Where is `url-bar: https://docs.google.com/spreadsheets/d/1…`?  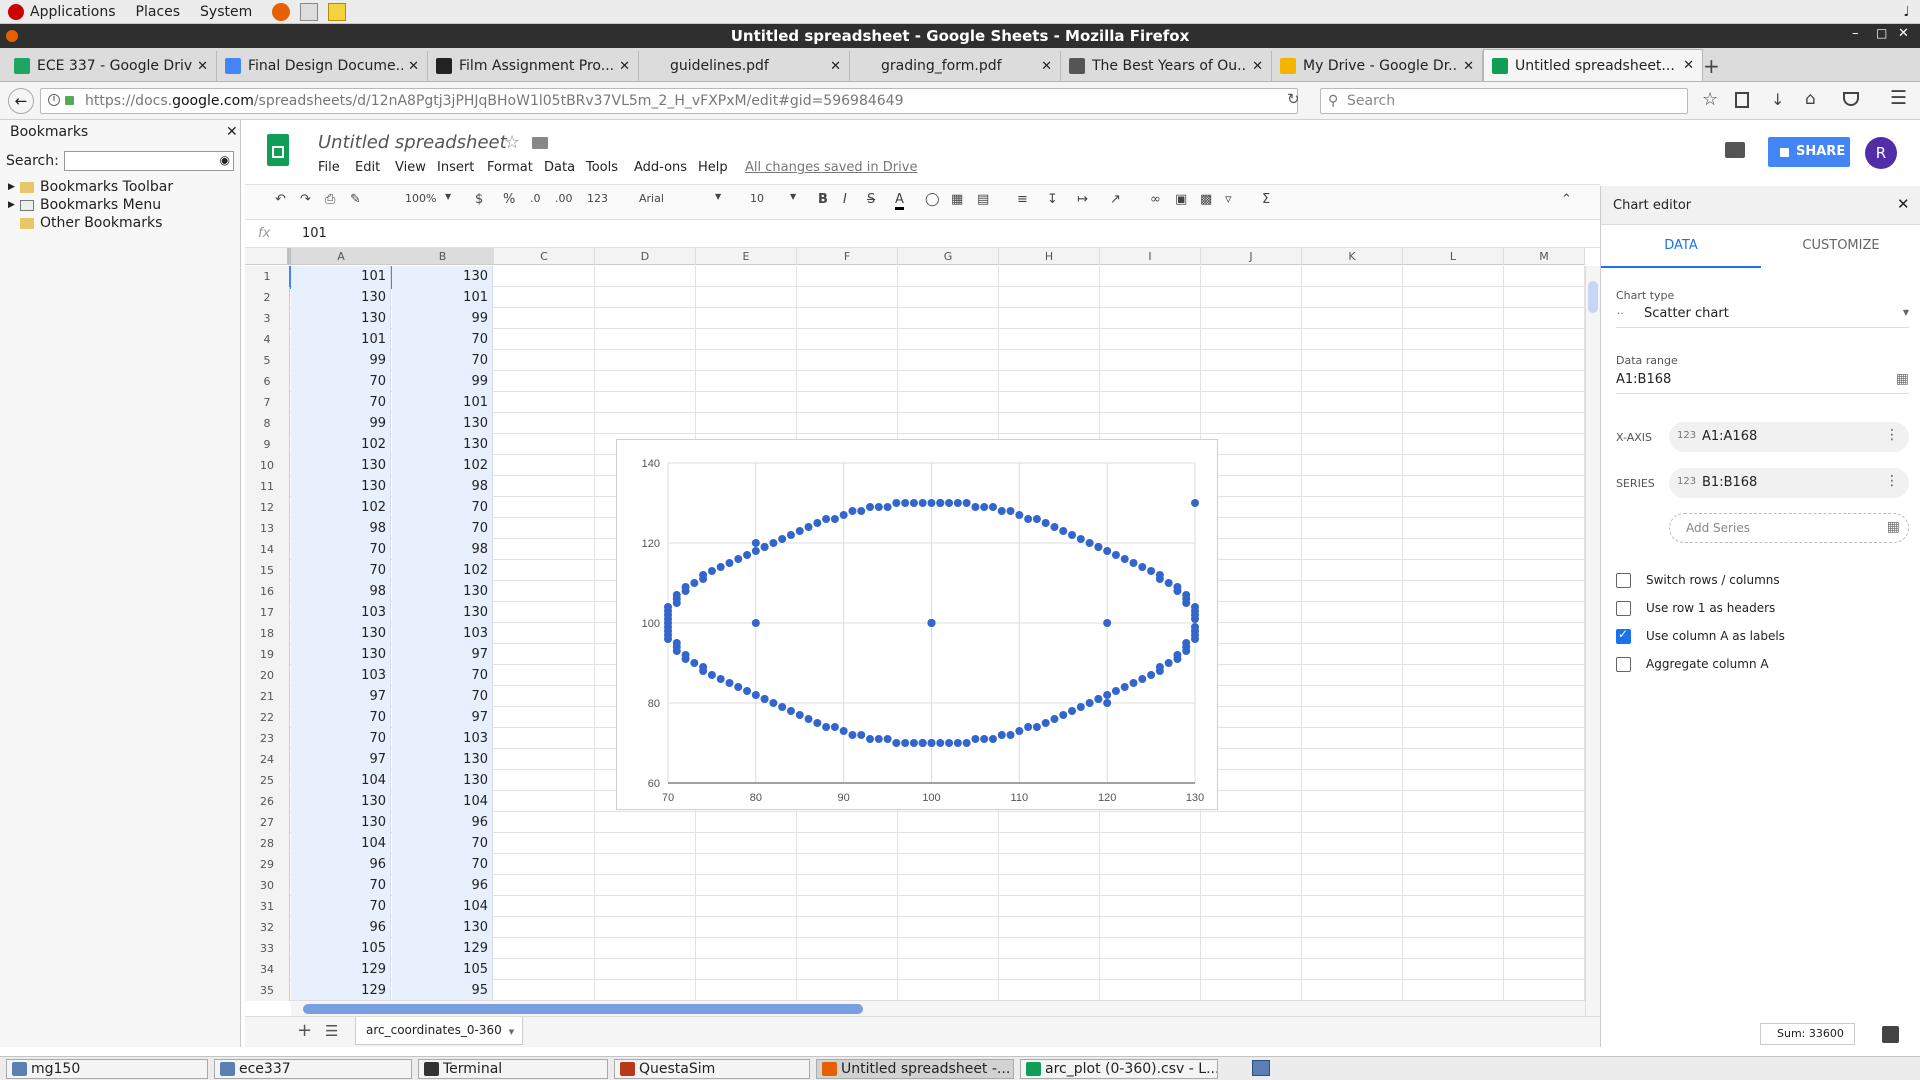 url-bar: https://docs.google.com/spreadsheets/d/1… is located at coordinates (669, 101).